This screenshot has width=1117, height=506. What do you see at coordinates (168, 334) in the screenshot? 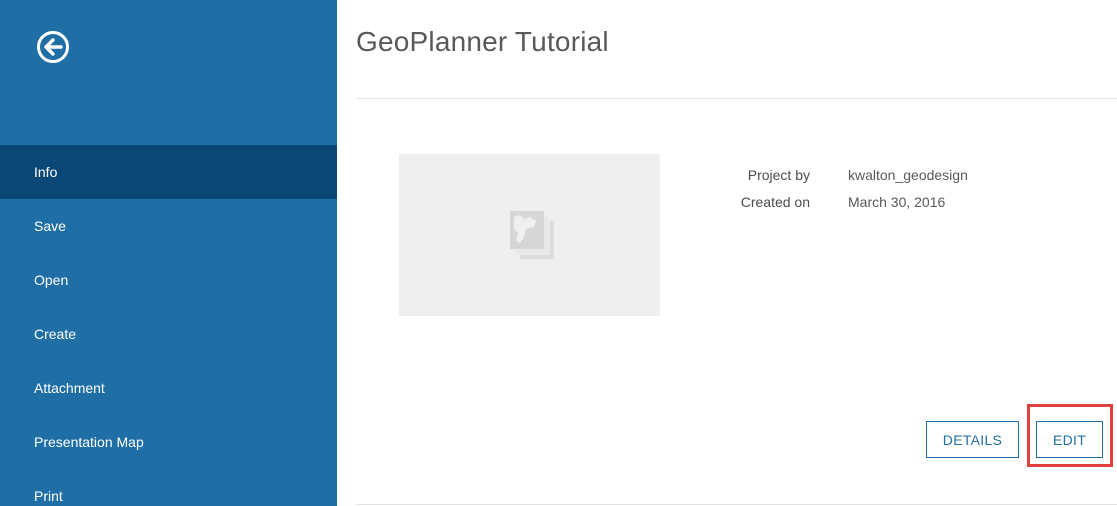
I see `sidebar-item-create: Create` at bounding box center [168, 334].